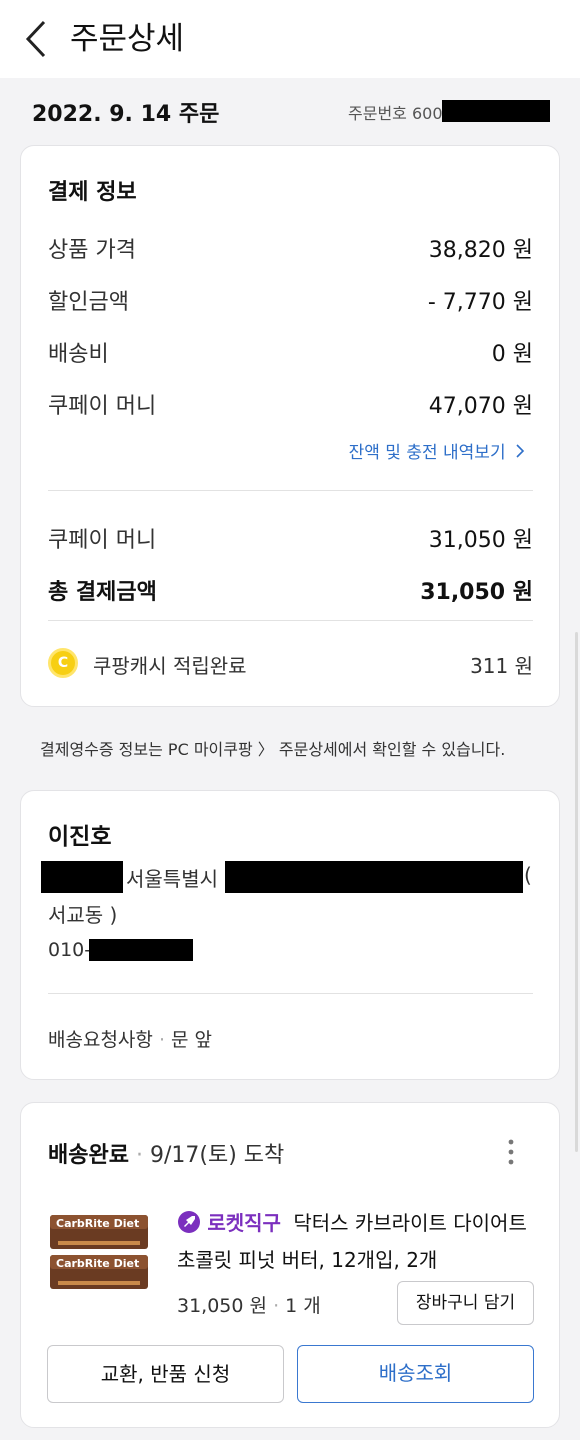 The width and height of the screenshot is (580, 1440). Describe the element at coordinates (217, 1155) in the screenshot. I see `delivery-arrival: 9/17(토) 도착` at that location.